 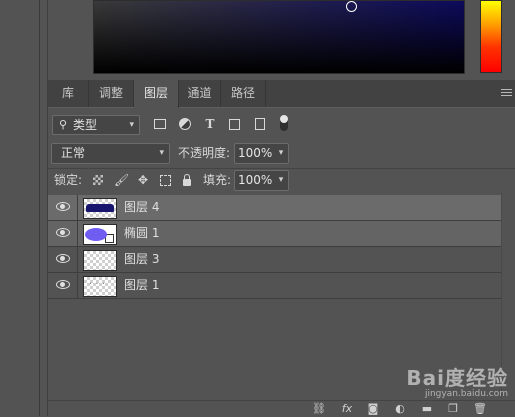 What do you see at coordinates (427, 409) in the screenshot?
I see `folder-icon: ▬` at bounding box center [427, 409].